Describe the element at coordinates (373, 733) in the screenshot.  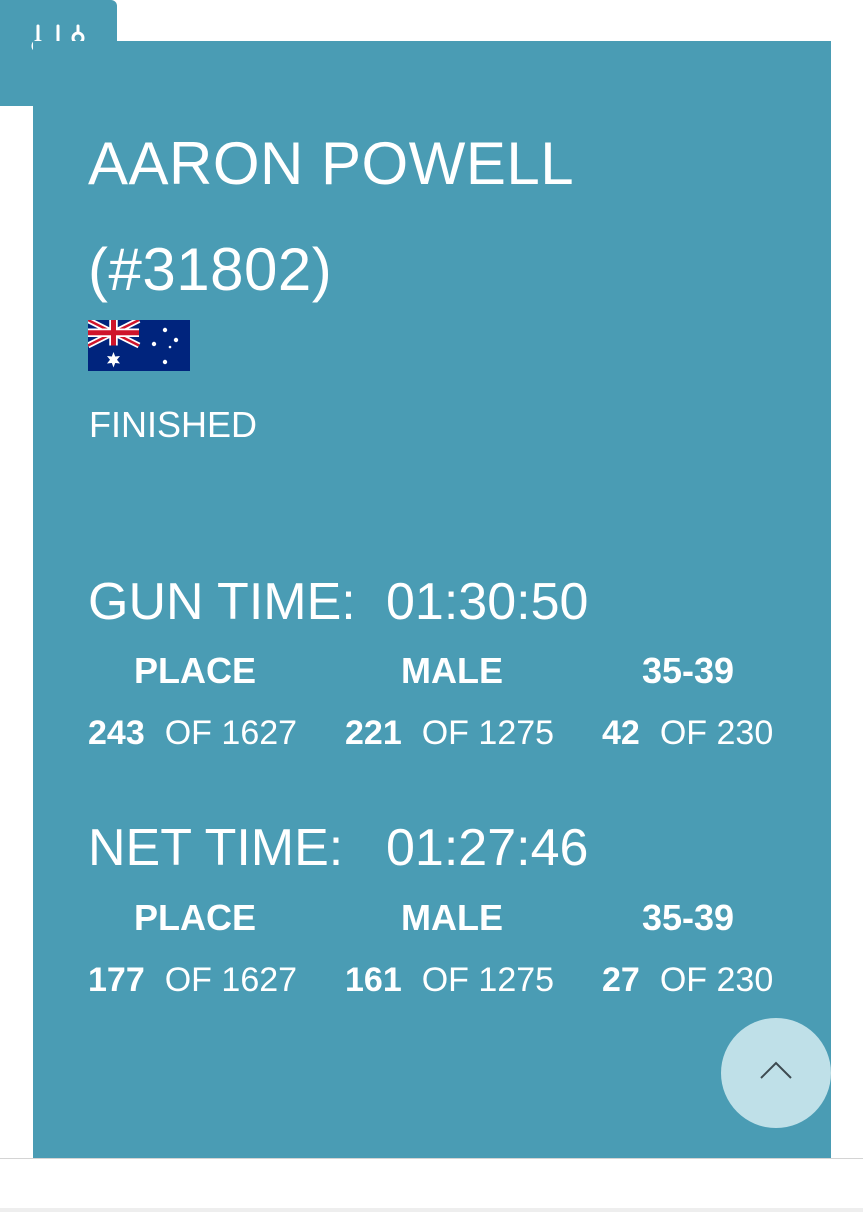
I see `rank-value: 221` at that location.